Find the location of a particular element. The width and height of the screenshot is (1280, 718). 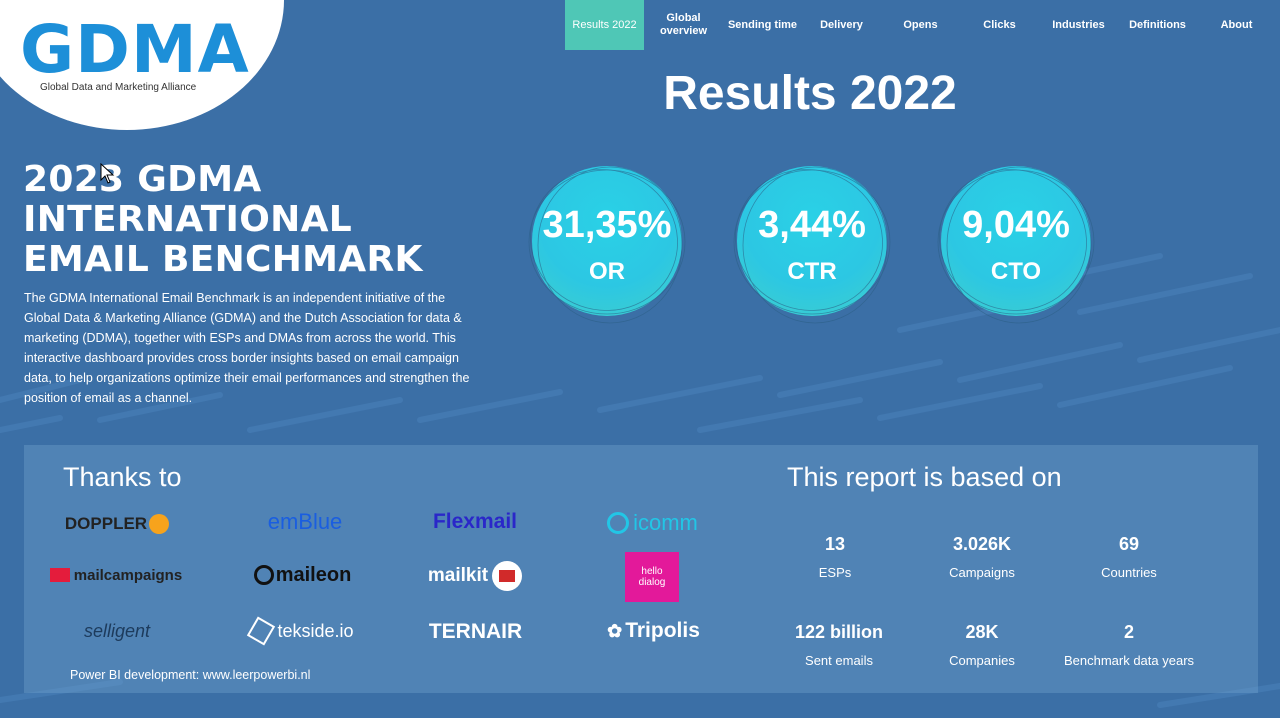

benchmark-title-line: EMAIL BENCHMARK is located at coordinates (223, 259).